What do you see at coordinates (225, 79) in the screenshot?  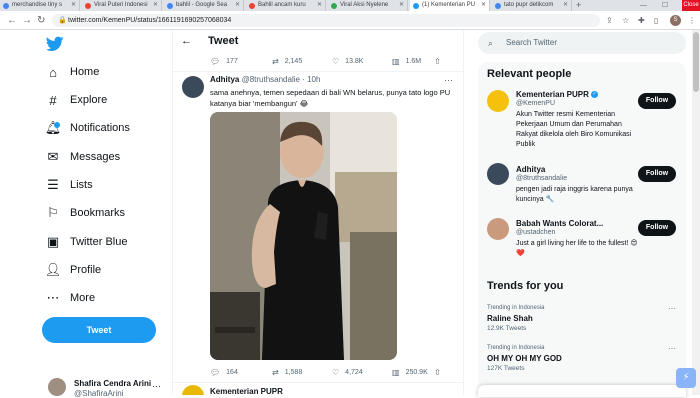 I see `author-name: Adhitya` at bounding box center [225, 79].